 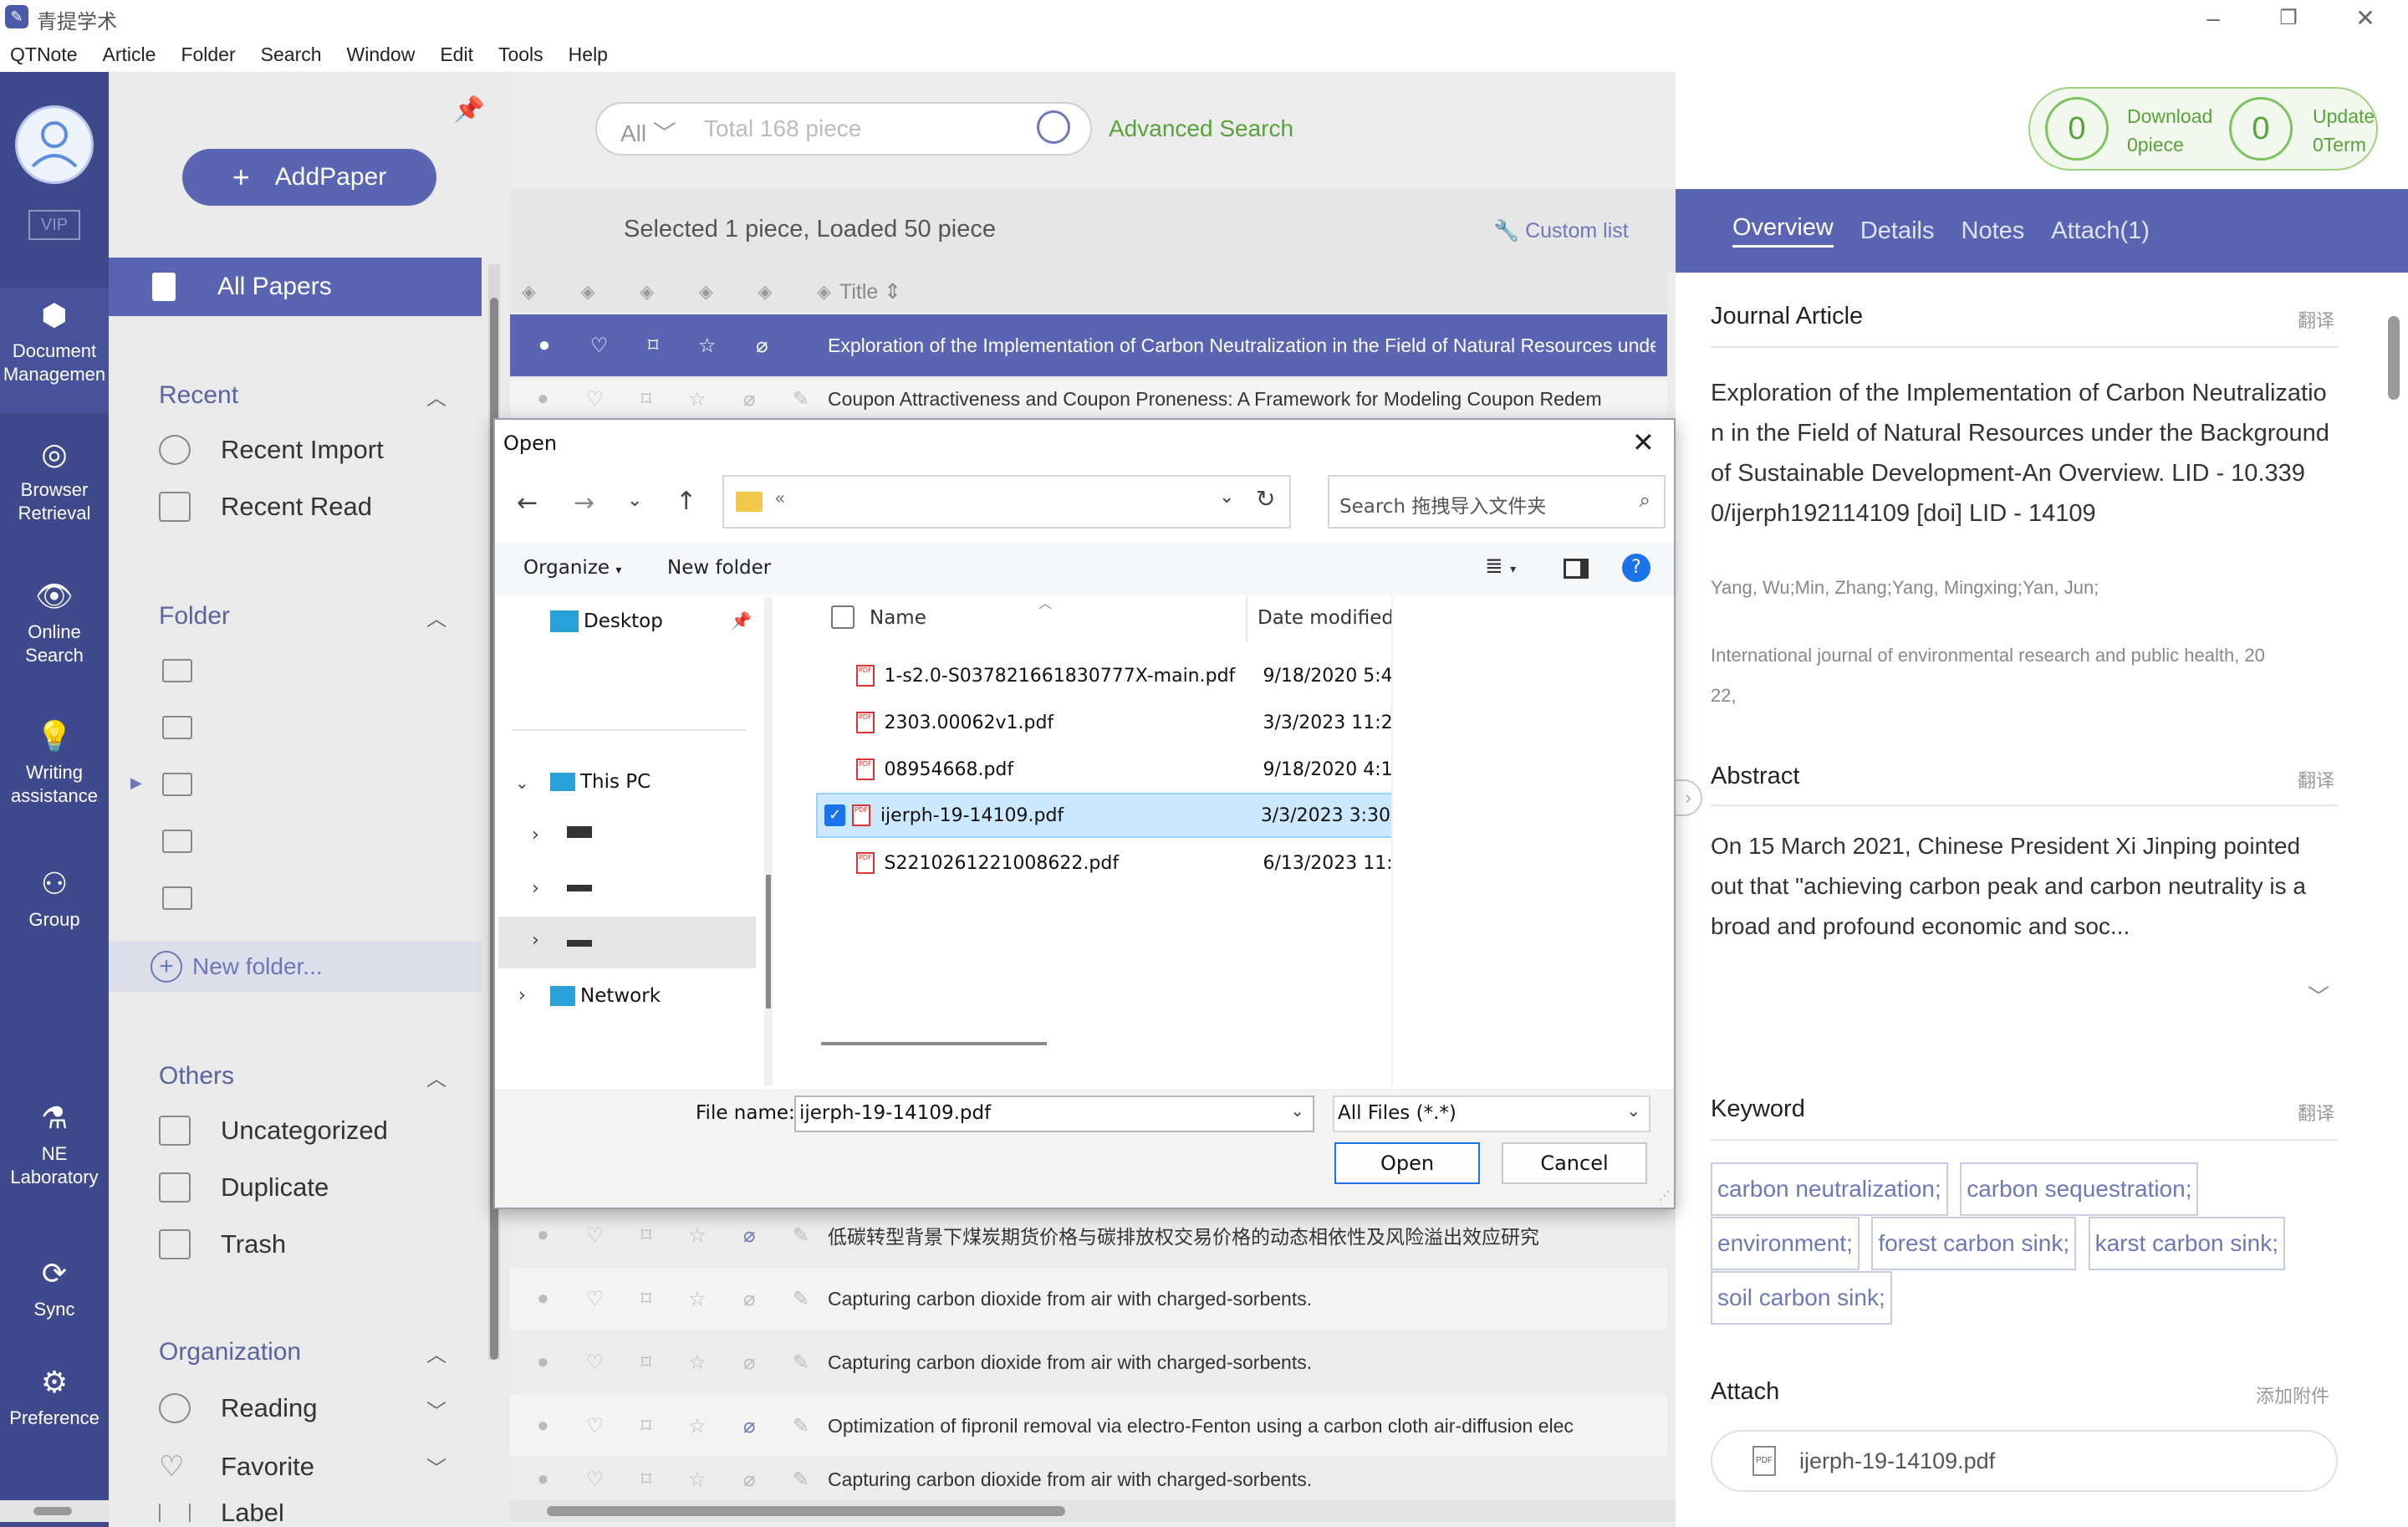 What do you see at coordinates (223, 1244) in the screenshot?
I see `sidebar-item-trash: Trash` at bounding box center [223, 1244].